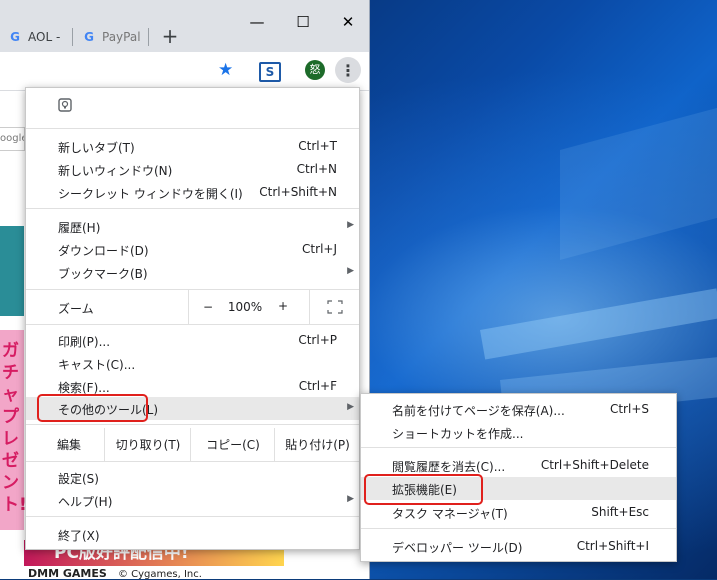 This screenshot has height=580, width=717. What do you see at coordinates (192, 500) in the screenshot?
I see `menu-item-help: ヘルプ(H) ▶` at bounding box center [192, 500].